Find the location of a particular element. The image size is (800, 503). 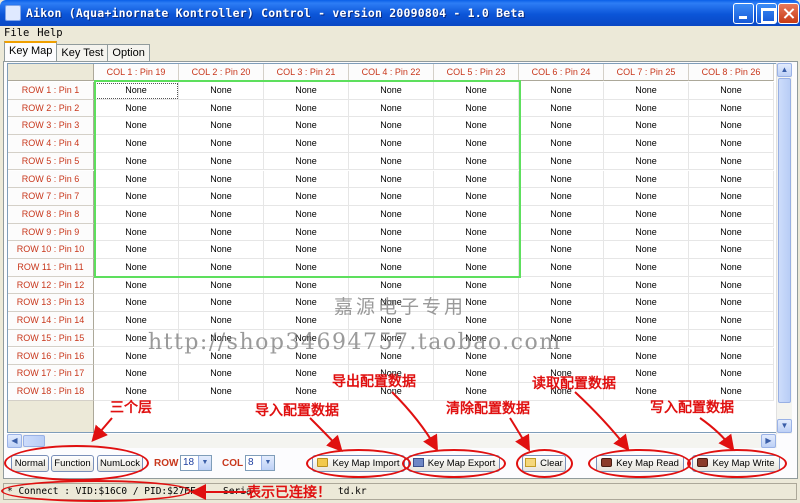

vertical-scroll-thumb is located at coordinates (784, 240).